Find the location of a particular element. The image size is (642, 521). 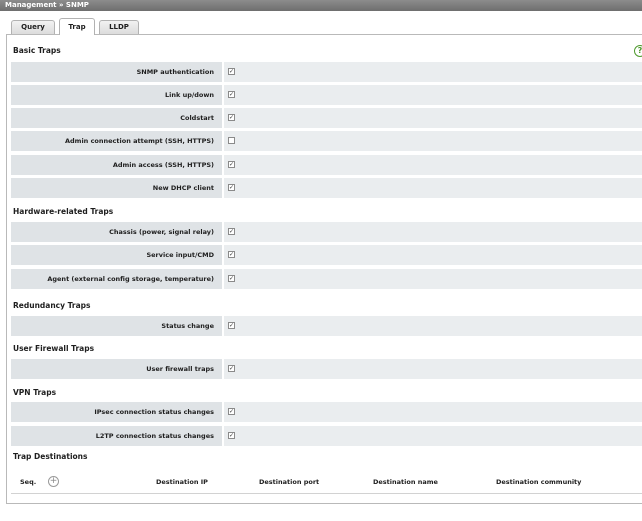

trap-row-admin-access: Admin access (SSH, HTTPS) ✓ is located at coordinates (326, 165).